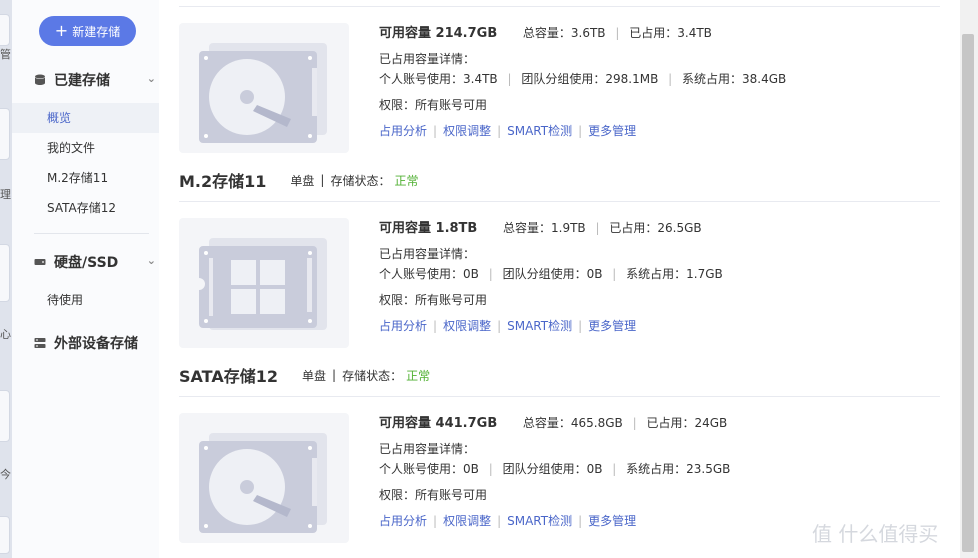 Image resolution: width=978 pixels, height=558 pixels. I want to click on sidebar-item-my-files: 我的文件, so click(85, 148).